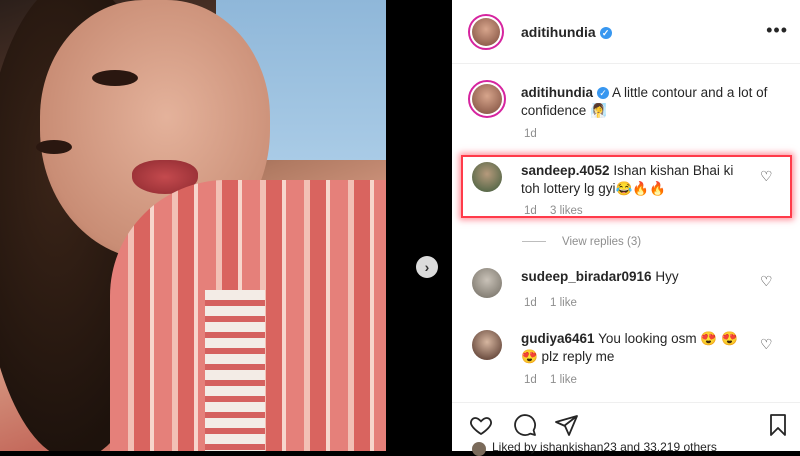 This screenshot has width=800, height=456. Describe the element at coordinates (604, 447) in the screenshot. I see `likes-summary: Liked by ishankishan23 and 33,219 others` at that location.